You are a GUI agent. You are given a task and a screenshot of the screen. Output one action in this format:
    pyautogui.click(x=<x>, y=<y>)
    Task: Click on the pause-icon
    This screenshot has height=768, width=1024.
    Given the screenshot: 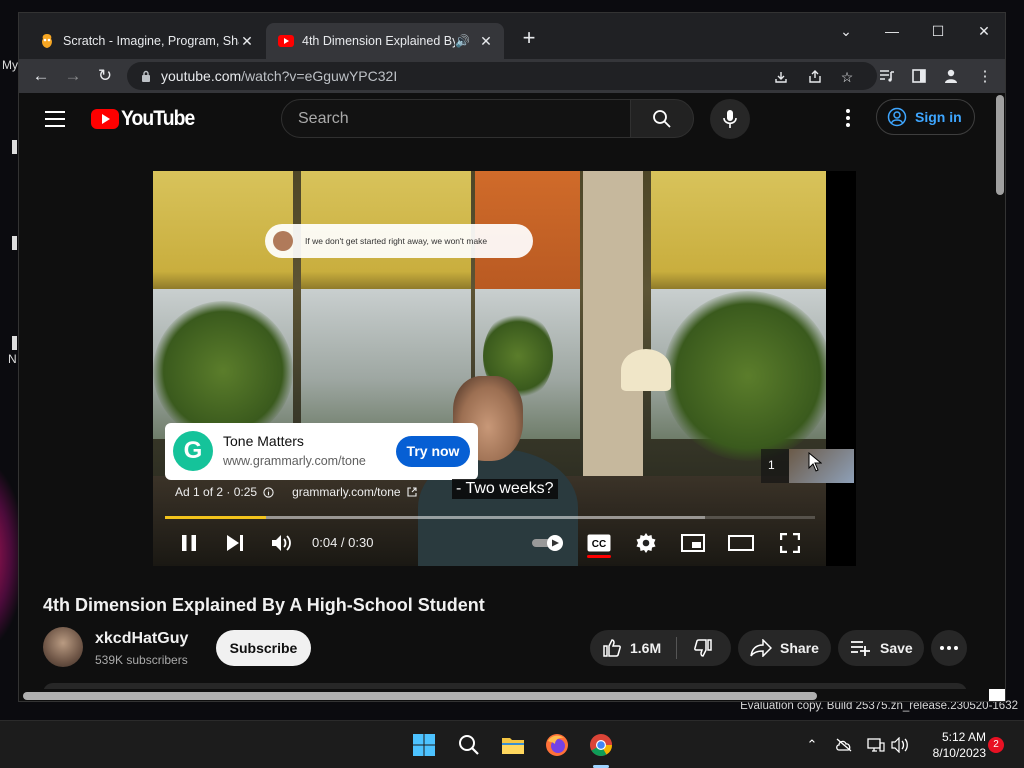 What is the action you would take?
    pyautogui.click(x=189, y=543)
    